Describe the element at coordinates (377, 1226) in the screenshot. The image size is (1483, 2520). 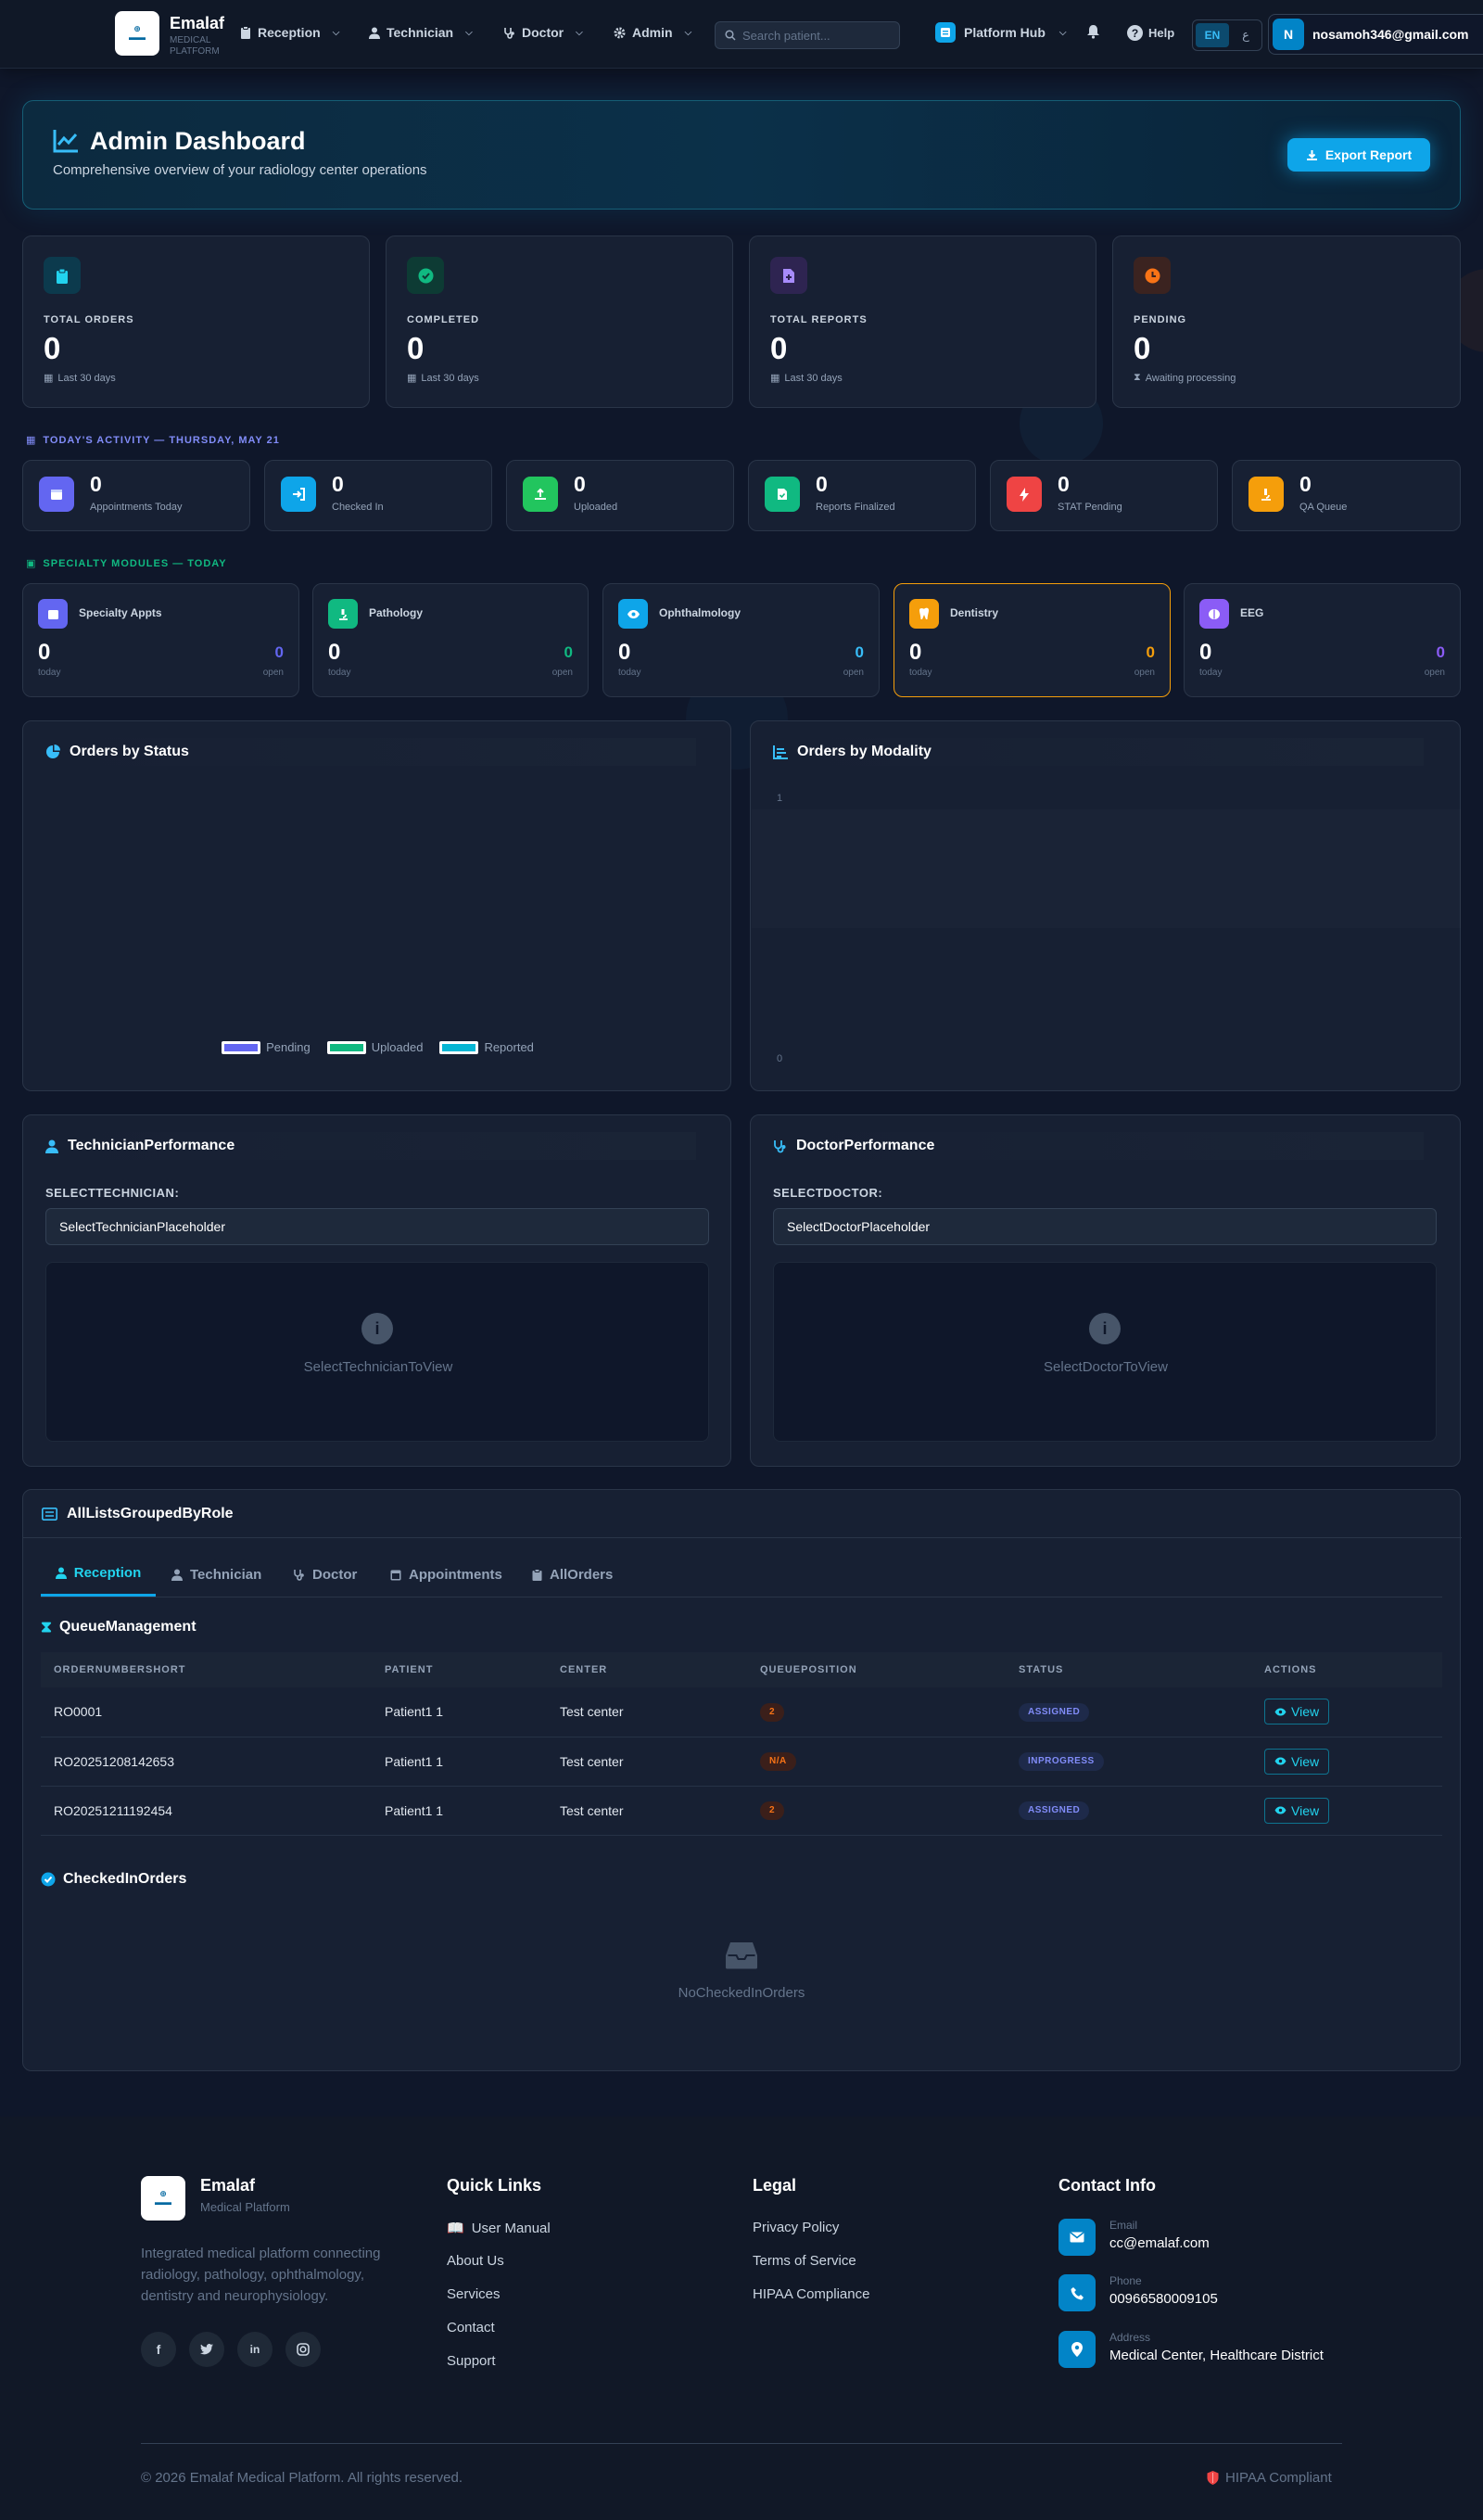
I see `technician-select: SelectTechnicianPlaceholder` at that location.